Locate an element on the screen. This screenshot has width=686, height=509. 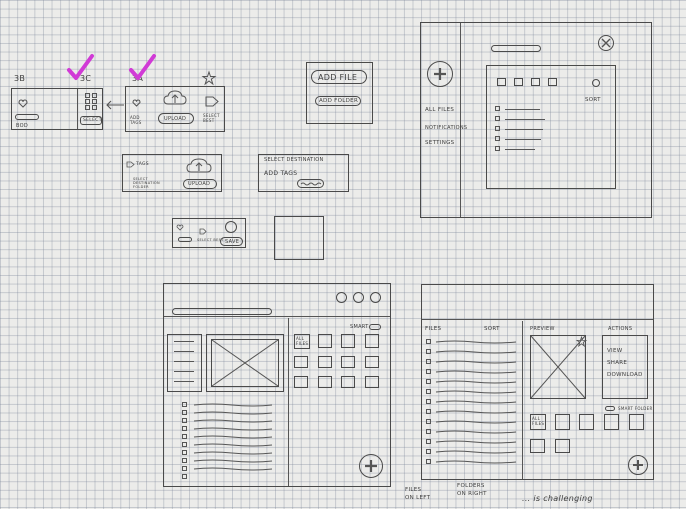
select-destination-title: SELECT DESTINATION is located at coordinates (294, 160).